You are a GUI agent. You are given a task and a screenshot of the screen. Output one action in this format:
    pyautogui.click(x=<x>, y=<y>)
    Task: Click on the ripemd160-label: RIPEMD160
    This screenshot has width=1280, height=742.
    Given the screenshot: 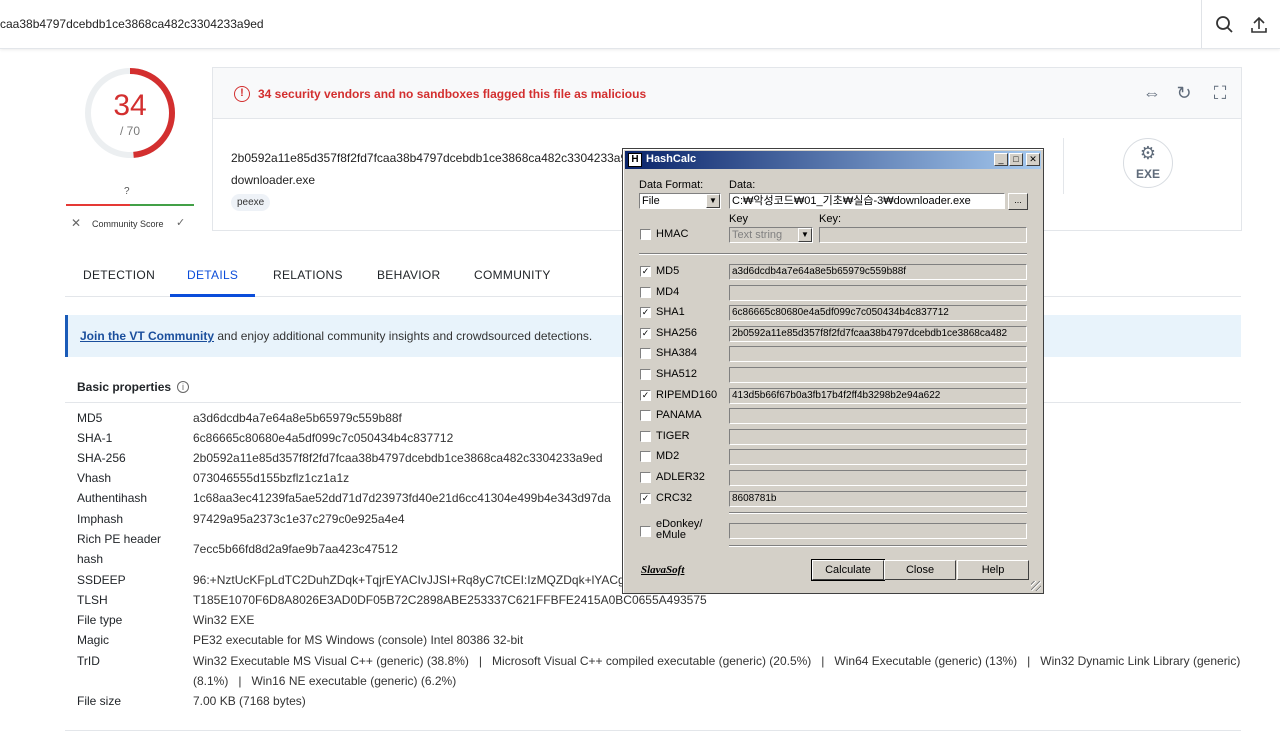 What is the action you would take?
    pyautogui.click(x=687, y=395)
    